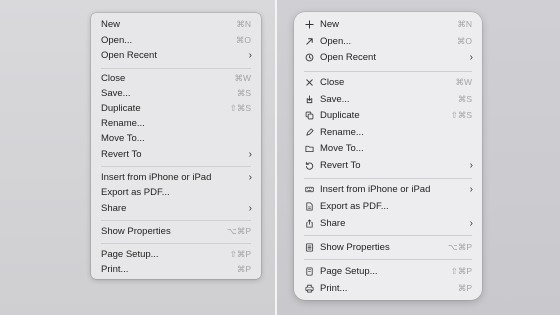  I want to click on arrow-up-right-icon, so click(309, 41).